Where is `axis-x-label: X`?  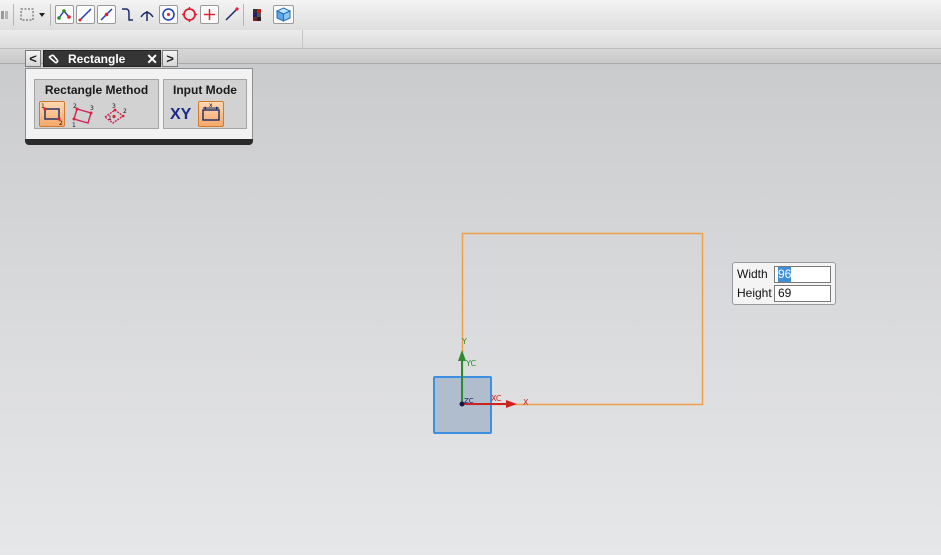
axis-x-label: X is located at coordinates (526, 402).